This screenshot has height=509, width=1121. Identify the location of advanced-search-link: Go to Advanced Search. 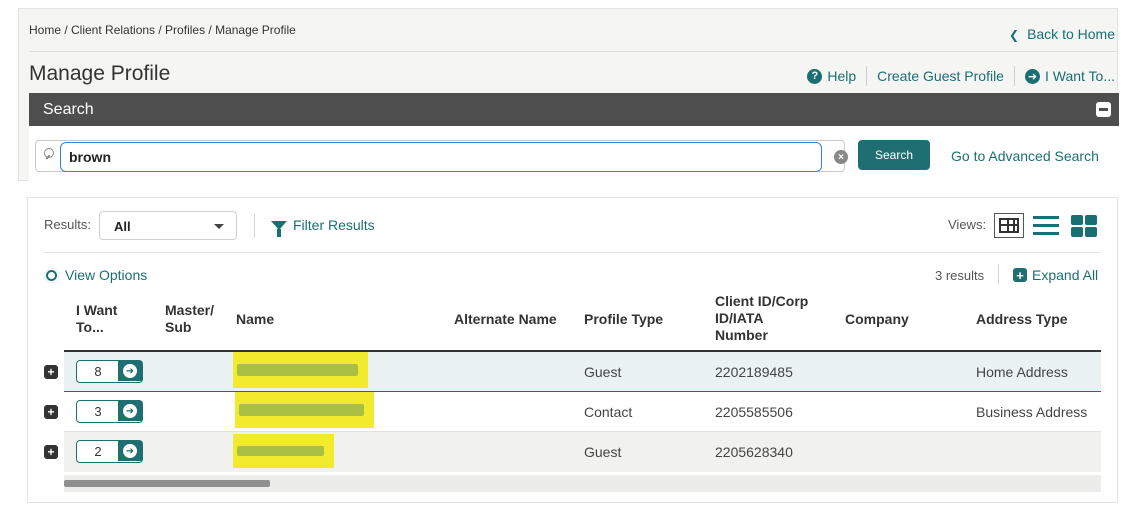
(1025, 156).